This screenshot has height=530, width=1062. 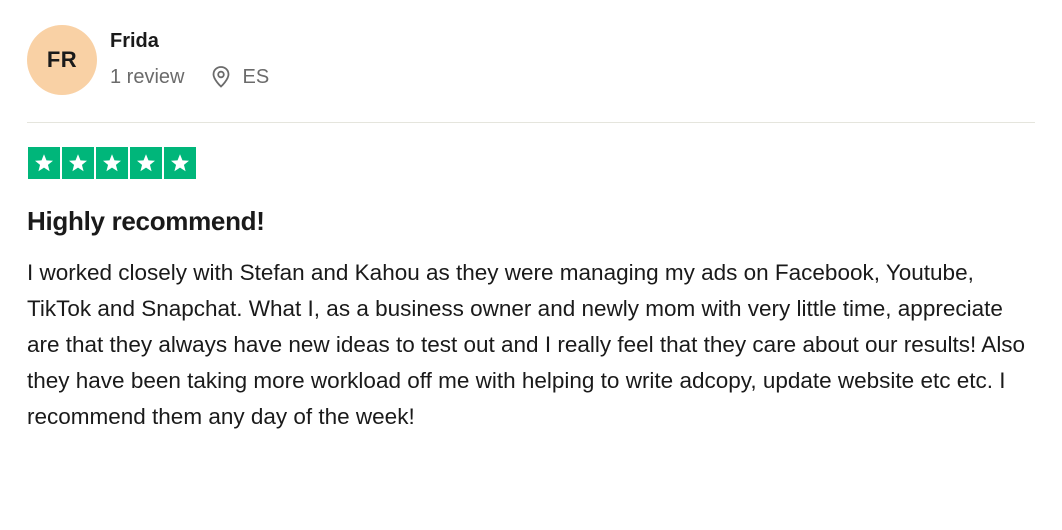 I want to click on reviewer-country: ES, so click(x=256, y=77).